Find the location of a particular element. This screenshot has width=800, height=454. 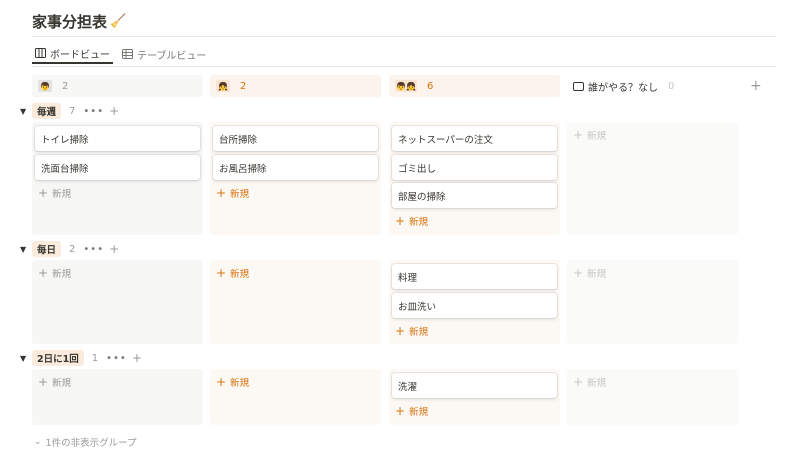

column-header-2: 👧 2 is located at coordinates (295, 86).